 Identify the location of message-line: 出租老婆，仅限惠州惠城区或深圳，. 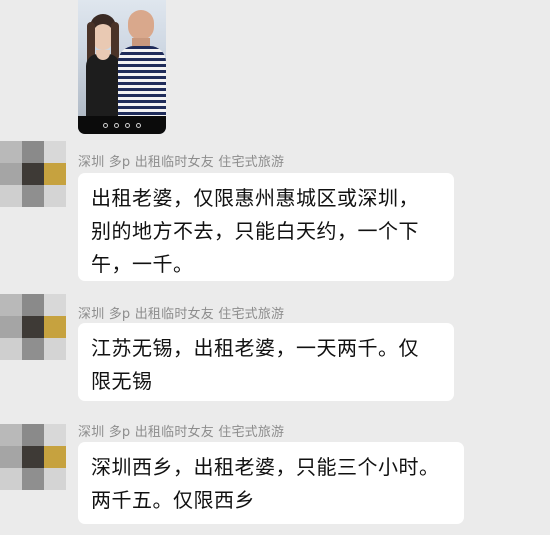
(255, 198).